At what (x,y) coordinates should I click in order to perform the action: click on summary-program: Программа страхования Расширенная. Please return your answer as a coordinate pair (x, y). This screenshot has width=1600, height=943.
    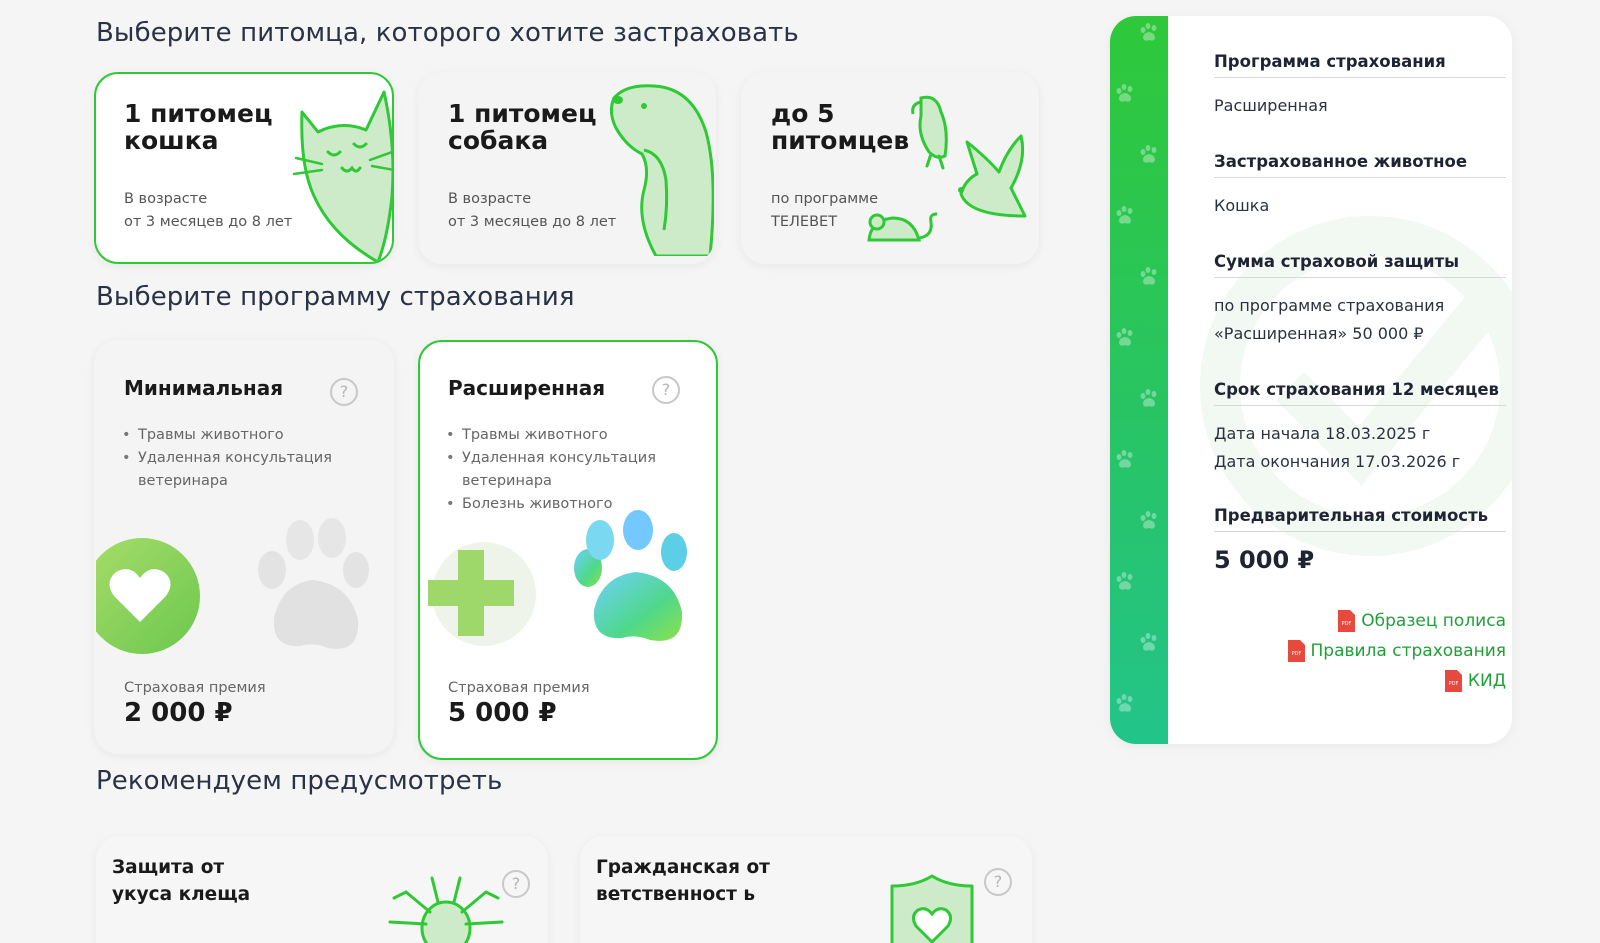
    Looking at the image, I should click on (1360, 86).